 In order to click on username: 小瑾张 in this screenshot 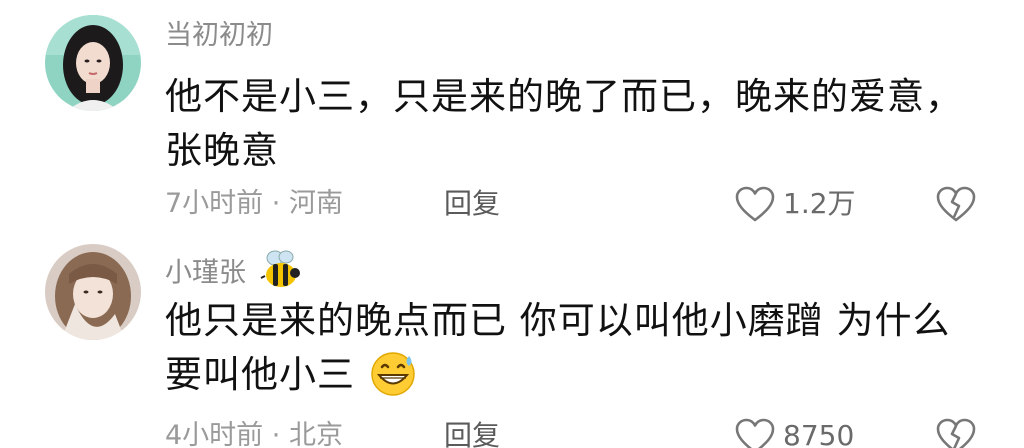, I will do `click(234, 273)`.